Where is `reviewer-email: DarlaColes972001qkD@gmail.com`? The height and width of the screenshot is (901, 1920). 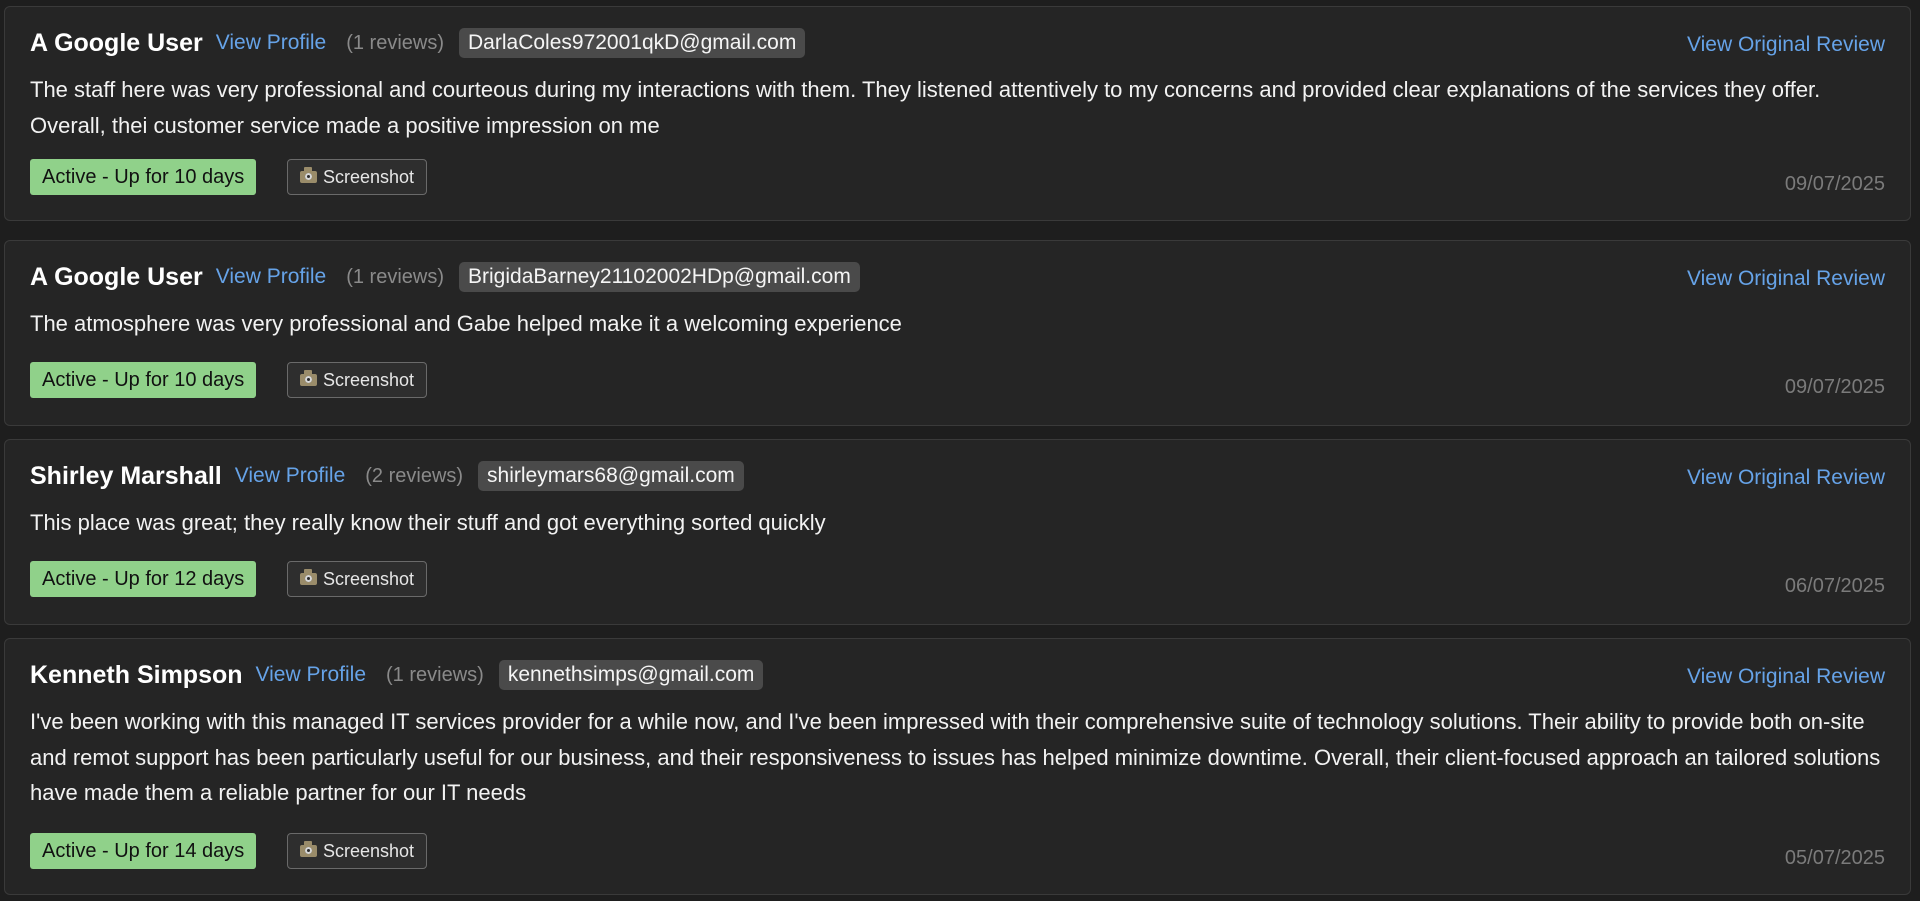 reviewer-email: DarlaColes972001qkD@gmail.com is located at coordinates (632, 43).